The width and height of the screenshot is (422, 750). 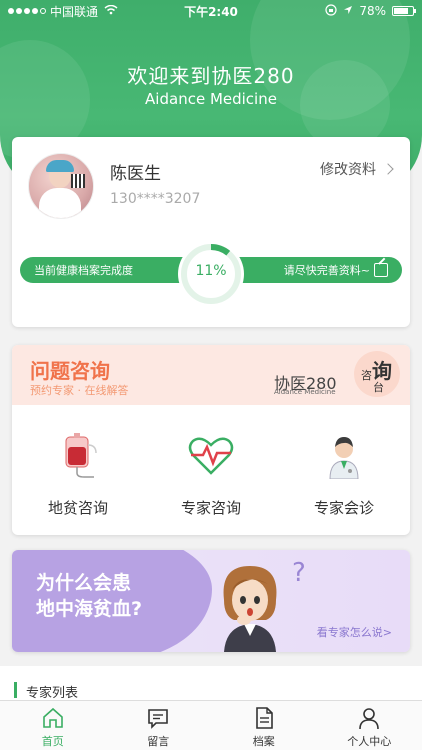 I want to click on completion-label: 当前健康档案完成度, so click(x=83, y=270).